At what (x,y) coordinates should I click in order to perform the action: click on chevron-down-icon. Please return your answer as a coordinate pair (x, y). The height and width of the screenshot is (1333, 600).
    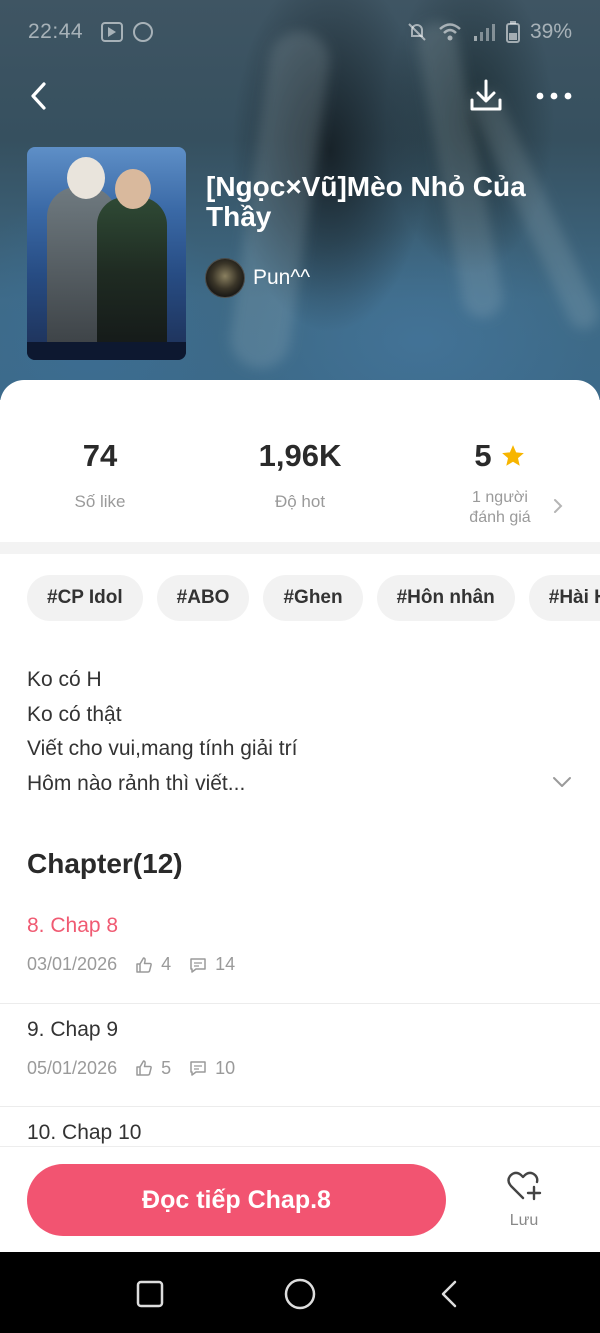
    Looking at the image, I should click on (562, 782).